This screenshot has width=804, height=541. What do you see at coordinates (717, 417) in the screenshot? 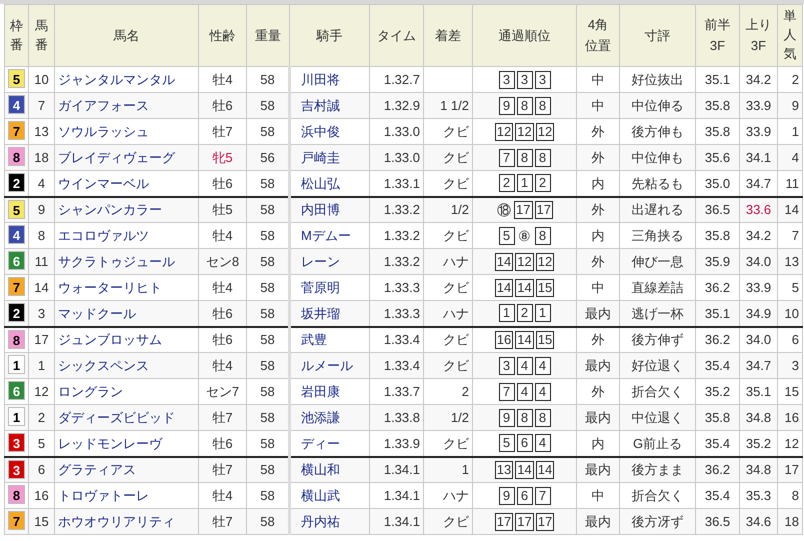
I see `first-3f: 35.8` at bounding box center [717, 417].